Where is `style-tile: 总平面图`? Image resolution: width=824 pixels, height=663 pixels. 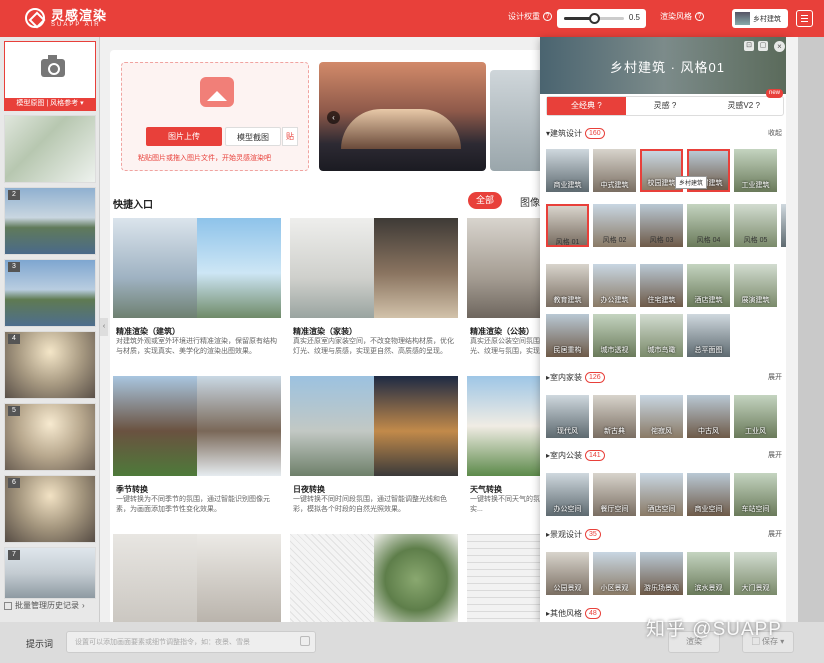
style-tile: 总平面图 is located at coordinates (708, 335).